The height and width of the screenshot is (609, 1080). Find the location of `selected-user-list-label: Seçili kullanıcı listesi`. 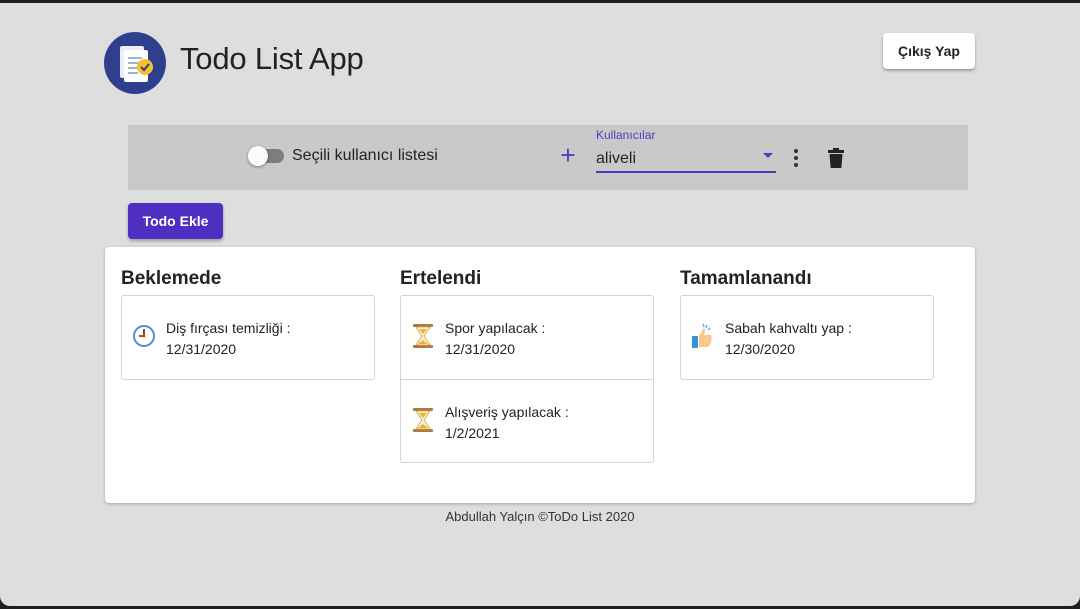

selected-user-list-label: Seçili kullanıcı listesi is located at coordinates (365, 155).